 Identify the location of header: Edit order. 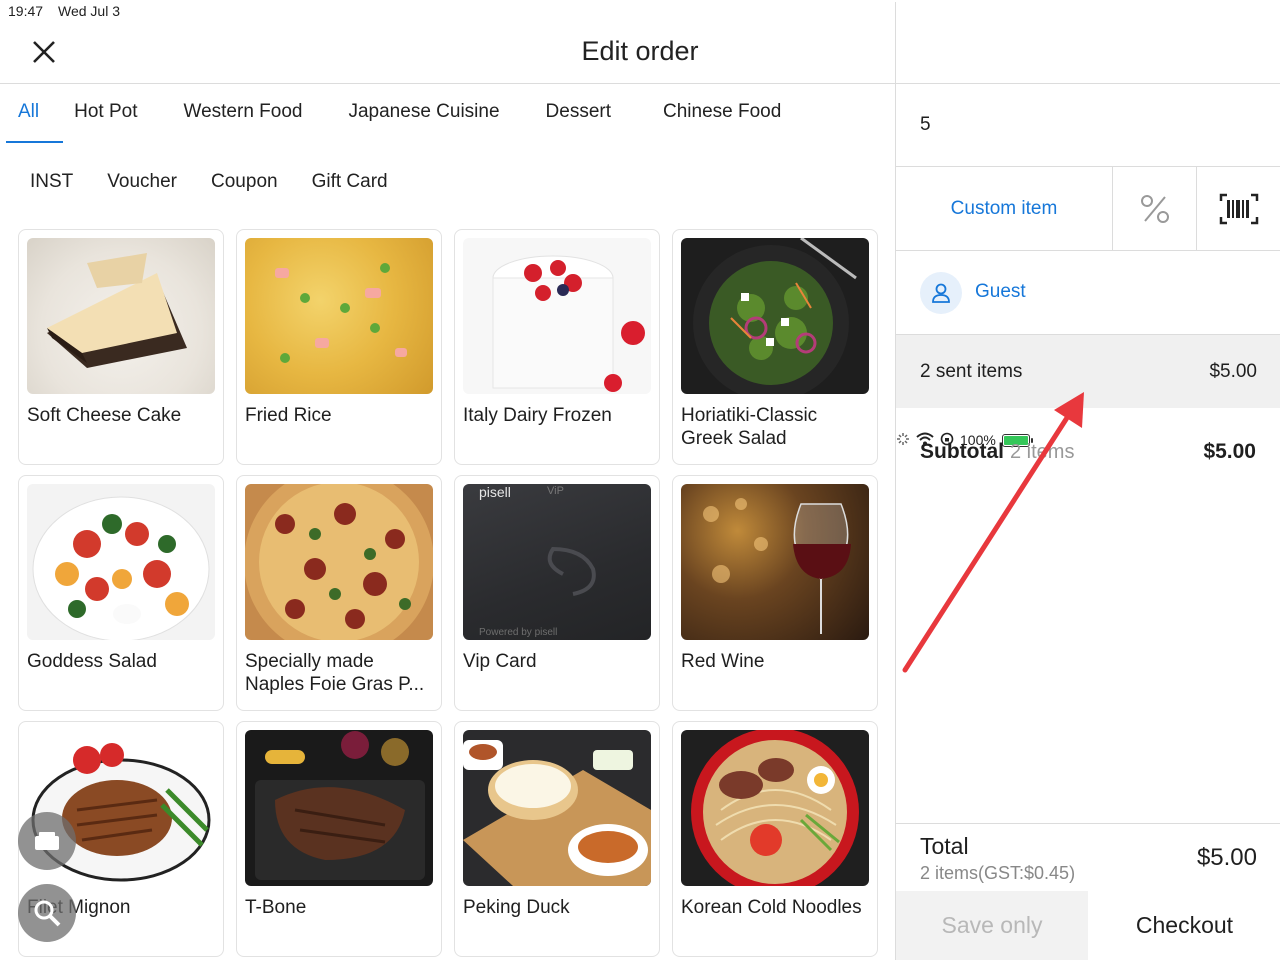
(640, 53).